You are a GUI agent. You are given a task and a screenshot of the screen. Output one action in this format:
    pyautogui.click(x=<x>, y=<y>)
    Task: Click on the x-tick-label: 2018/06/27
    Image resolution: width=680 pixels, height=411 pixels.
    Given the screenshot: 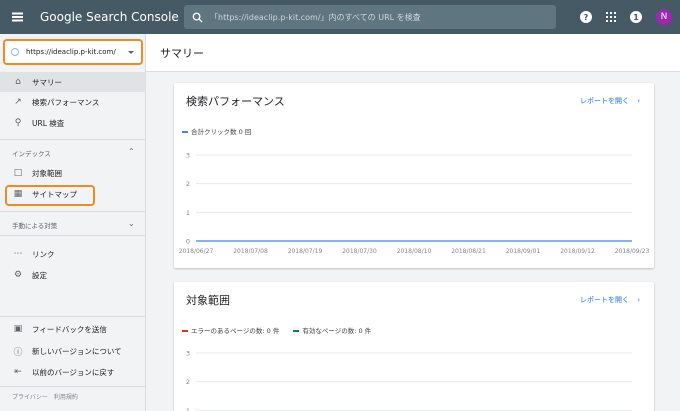 What is the action you would take?
    pyautogui.click(x=196, y=251)
    